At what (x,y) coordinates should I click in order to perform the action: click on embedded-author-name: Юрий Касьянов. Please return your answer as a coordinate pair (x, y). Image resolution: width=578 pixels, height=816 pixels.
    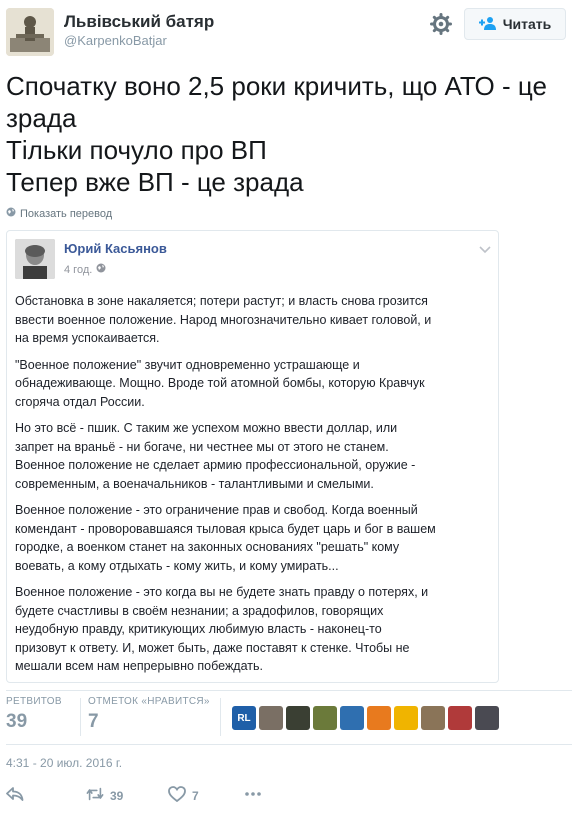
    Looking at the image, I should click on (115, 248).